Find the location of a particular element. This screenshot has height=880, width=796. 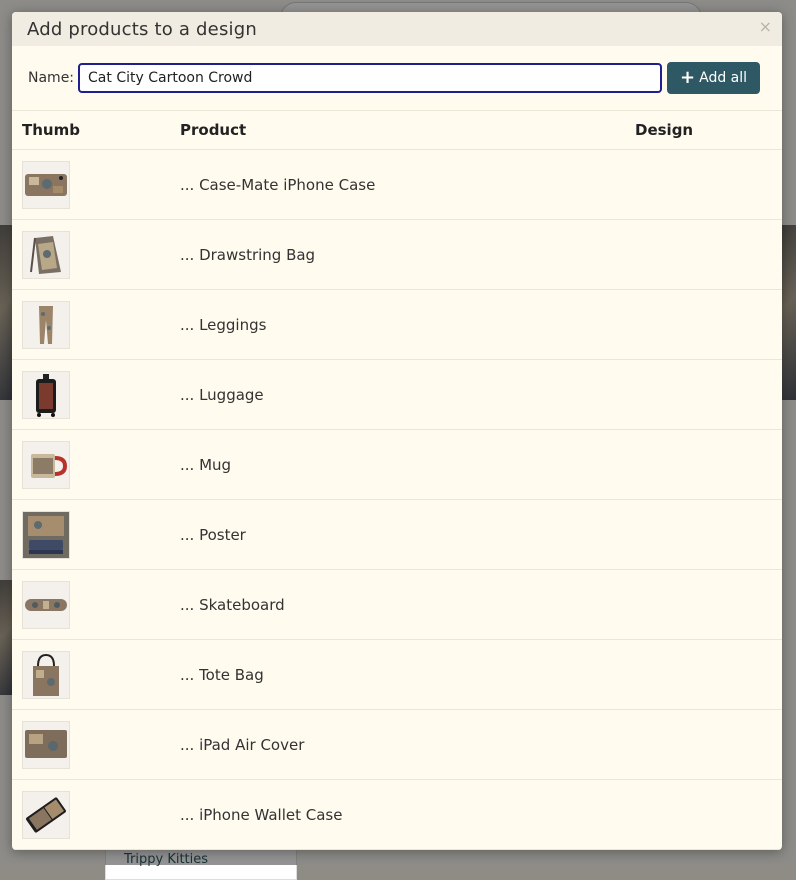

tote-bag-thumbnail is located at coordinates (46, 674).